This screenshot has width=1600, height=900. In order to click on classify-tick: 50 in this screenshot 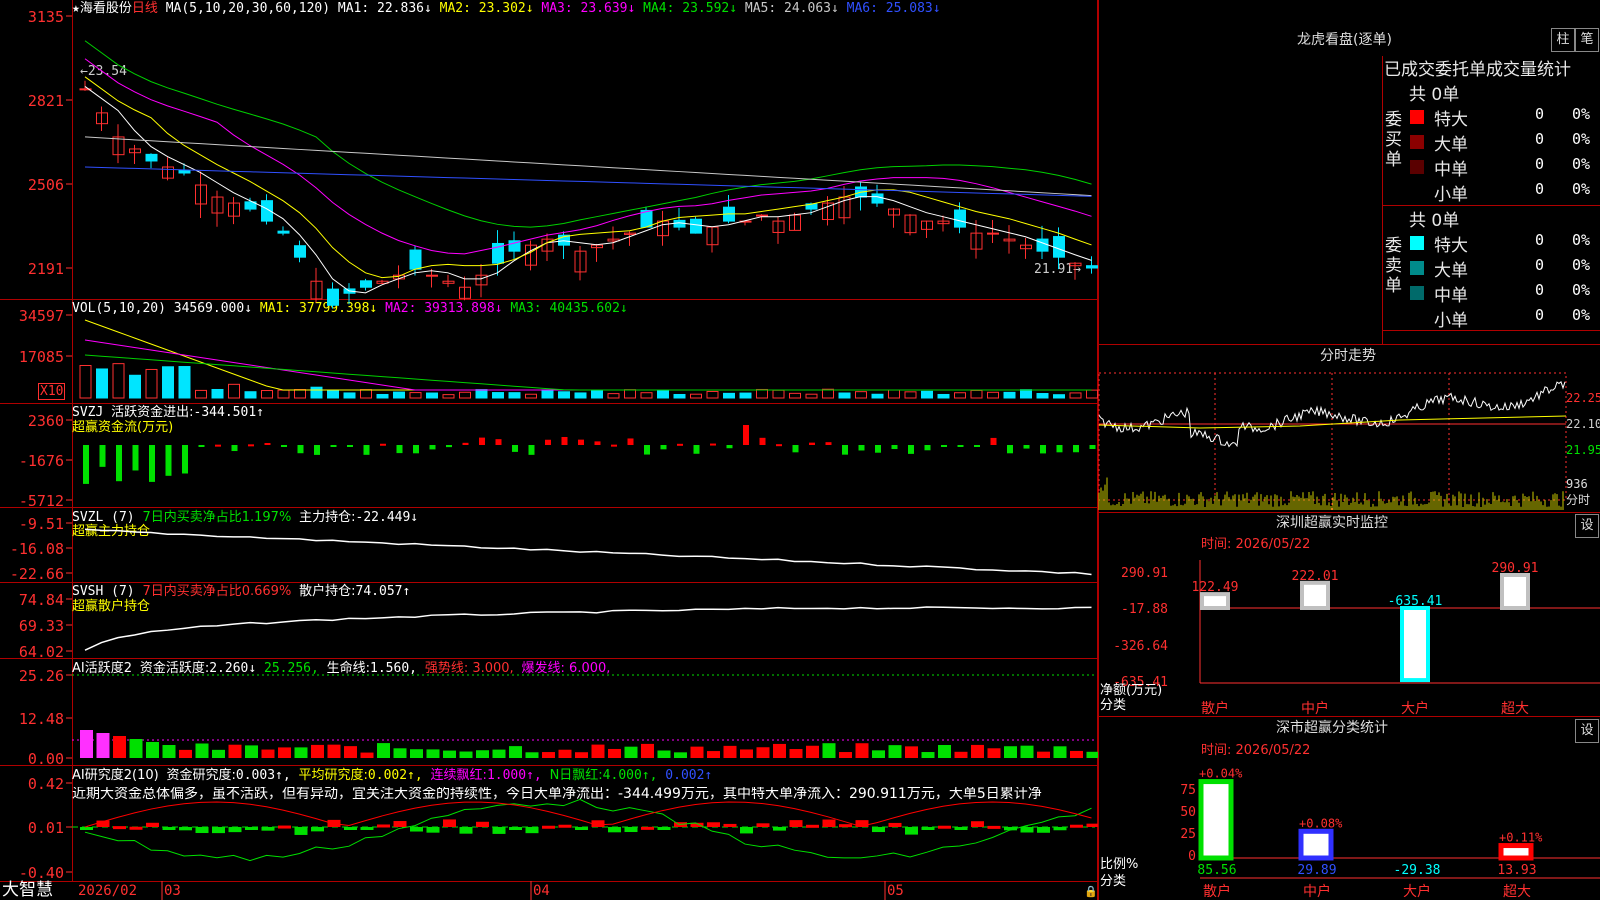, I will do `click(1188, 812)`.